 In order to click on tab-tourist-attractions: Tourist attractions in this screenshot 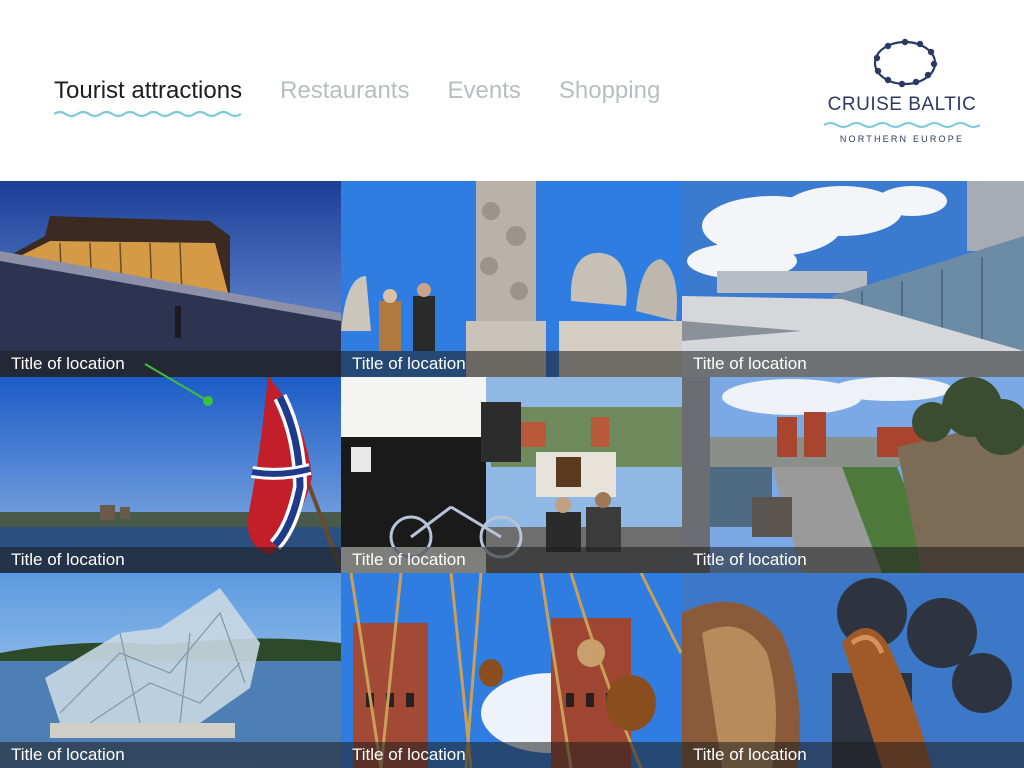, I will do `click(148, 97)`.